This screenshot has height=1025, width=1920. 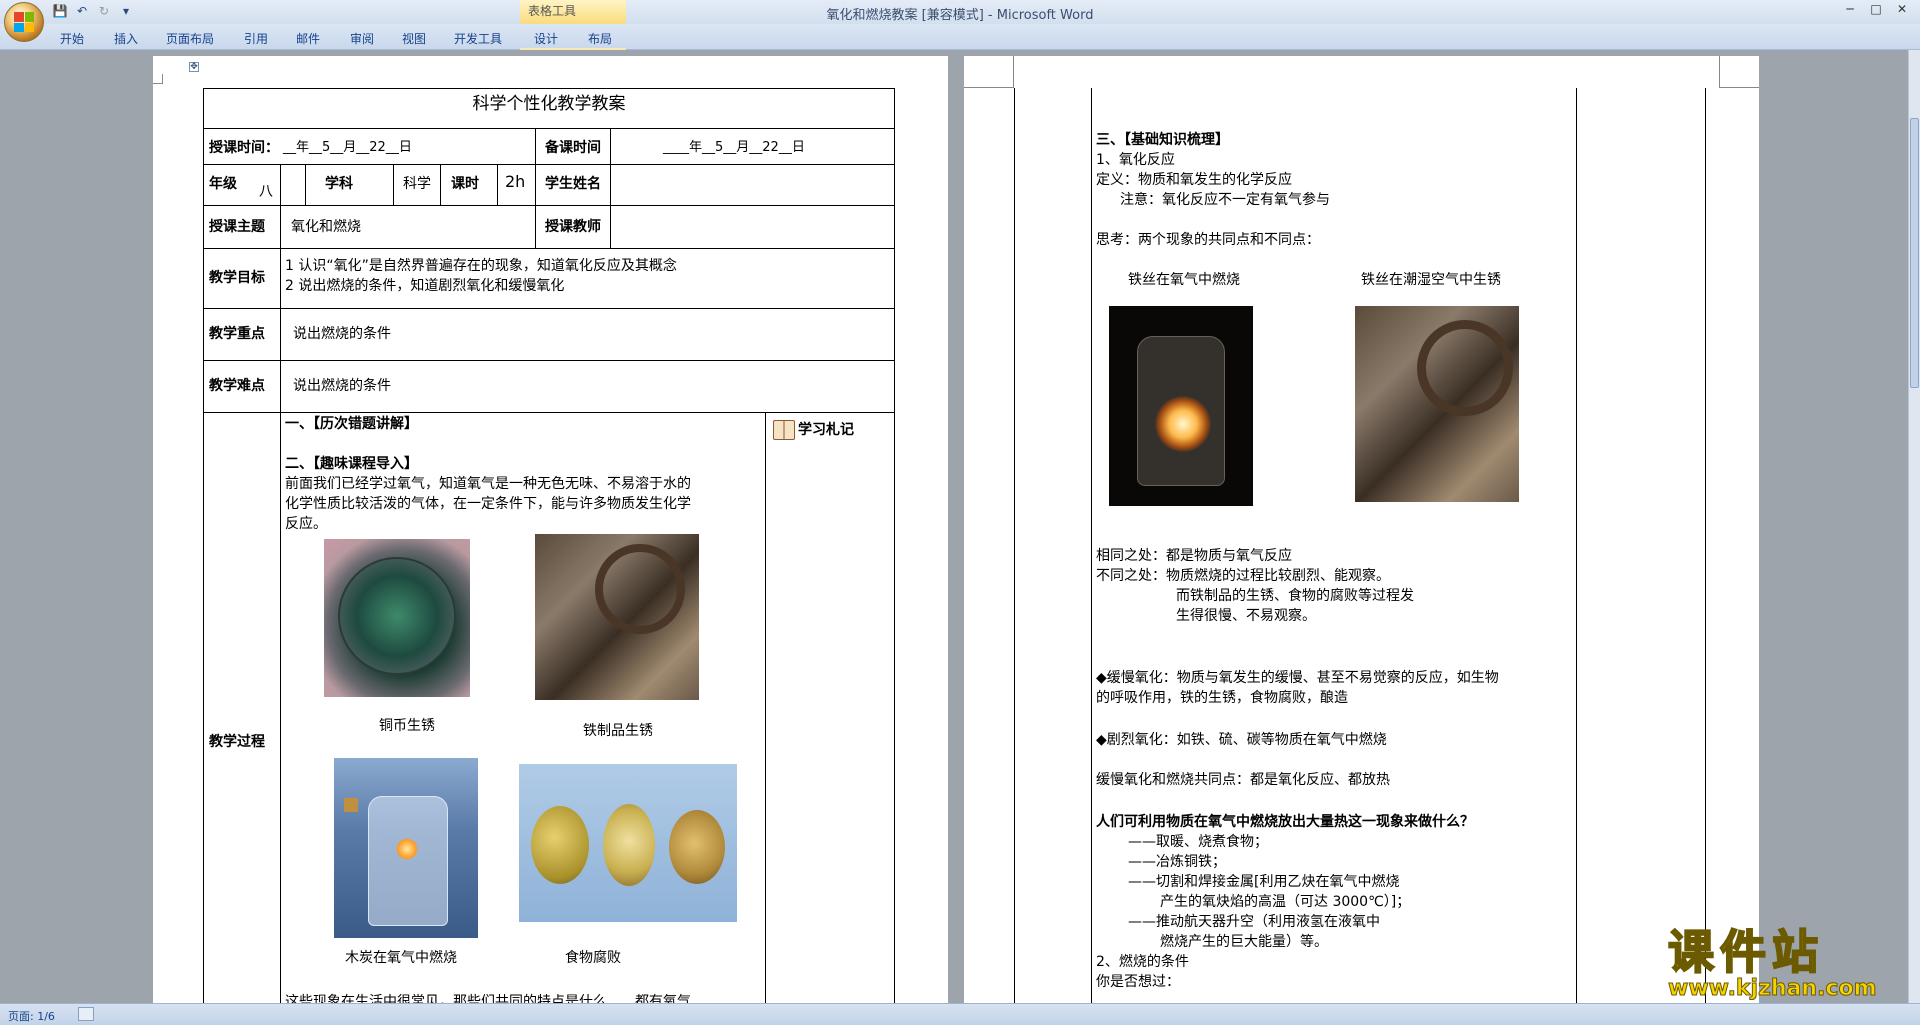 What do you see at coordinates (522, 997) in the screenshot?
I see `bottom-paragraph: 这些现象在生活中很常见，那些们共同的特点是什么……都有氧气` at bounding box center [522, 997].